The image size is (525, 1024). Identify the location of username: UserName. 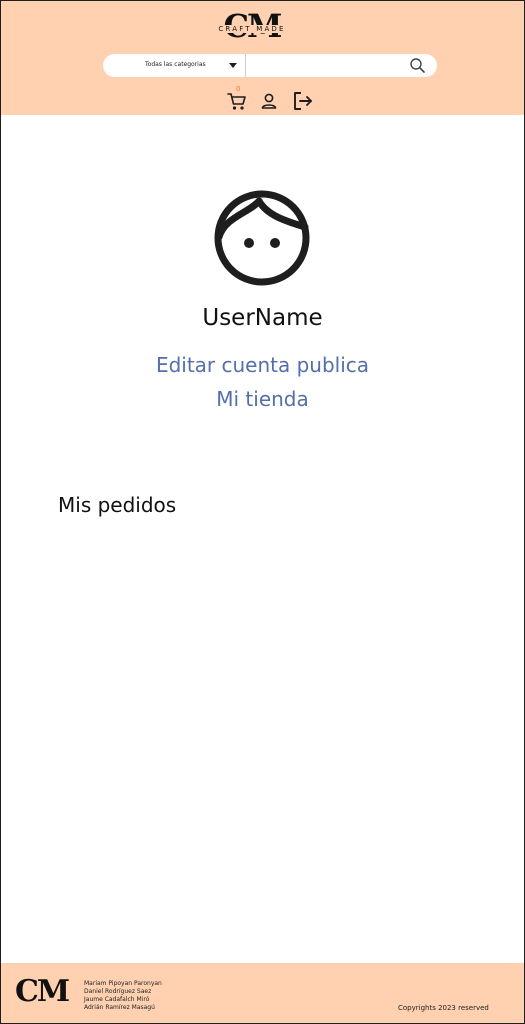
(262, 318).